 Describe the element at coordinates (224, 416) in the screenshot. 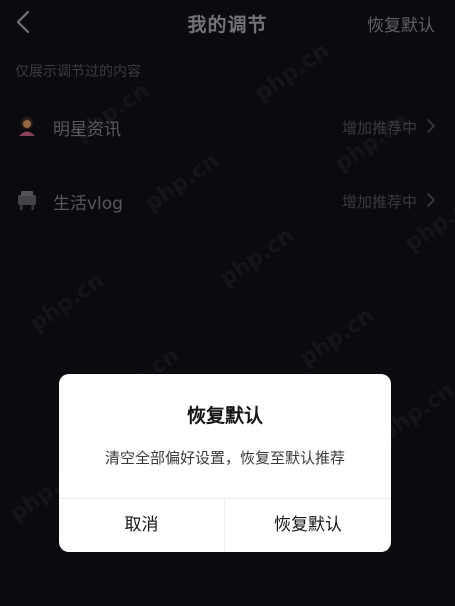

I see `dialog-title: 恢复默认` at that location.